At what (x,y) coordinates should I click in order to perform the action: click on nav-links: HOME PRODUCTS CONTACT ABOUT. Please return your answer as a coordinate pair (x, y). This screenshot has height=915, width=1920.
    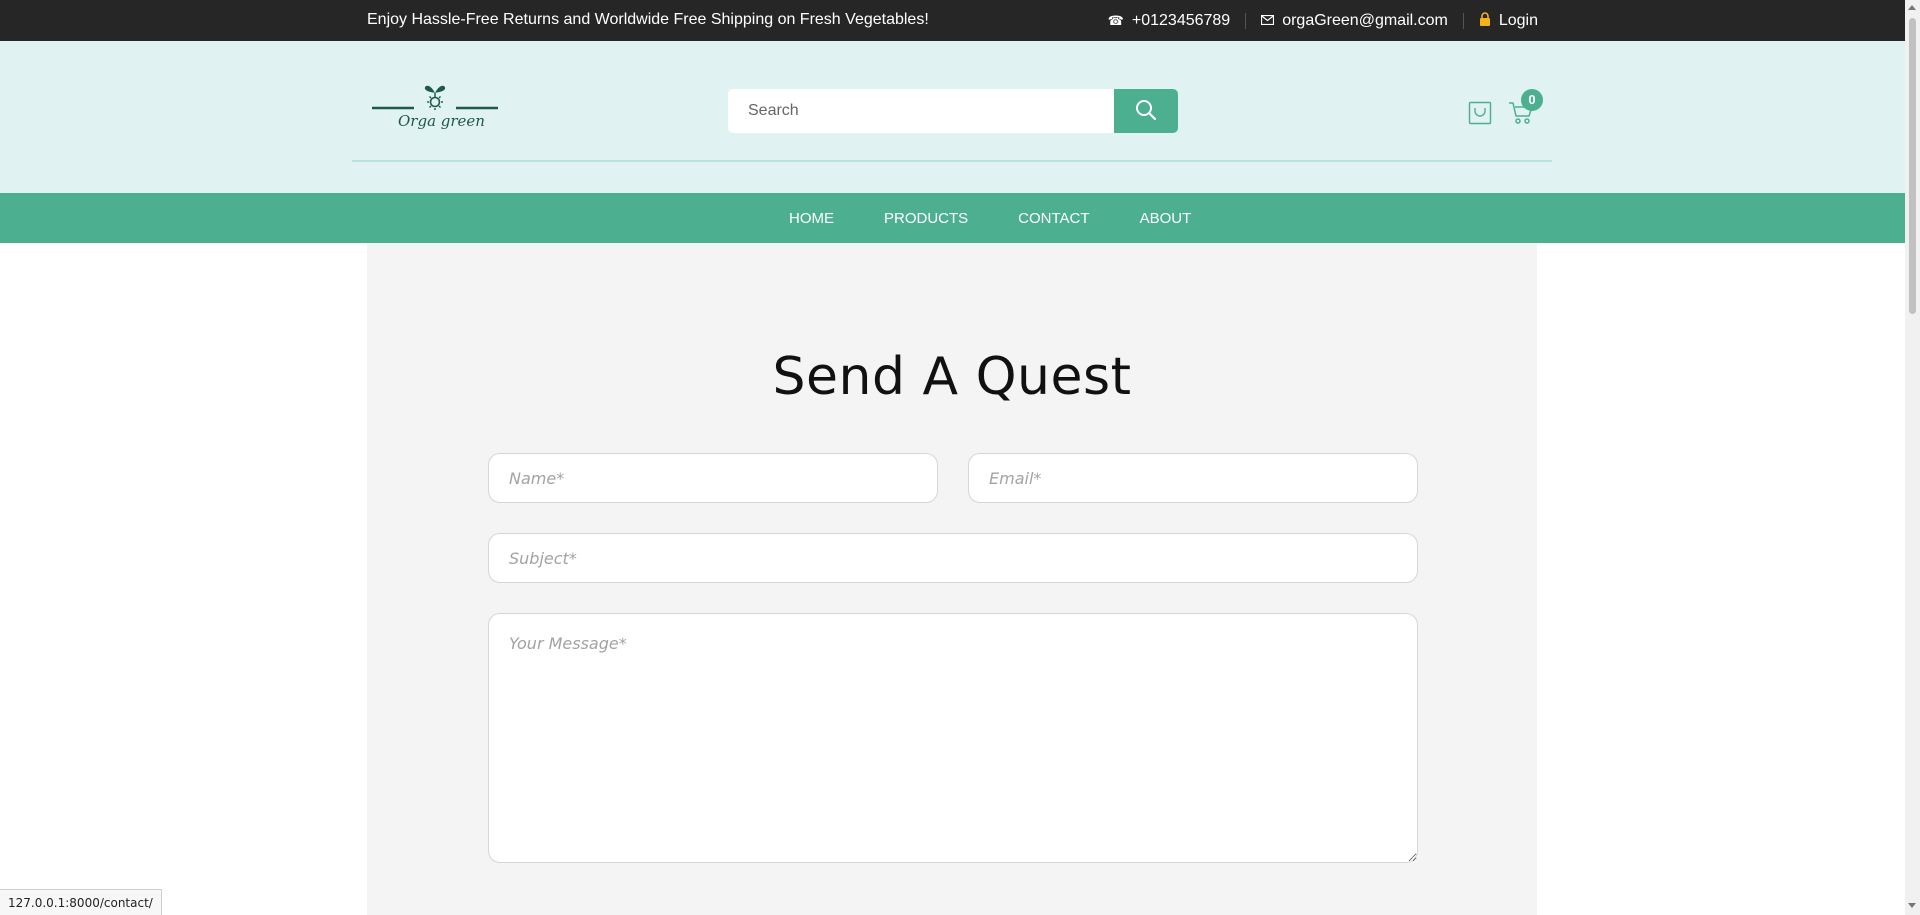
    Looking at the image, I should click on (990, 218).